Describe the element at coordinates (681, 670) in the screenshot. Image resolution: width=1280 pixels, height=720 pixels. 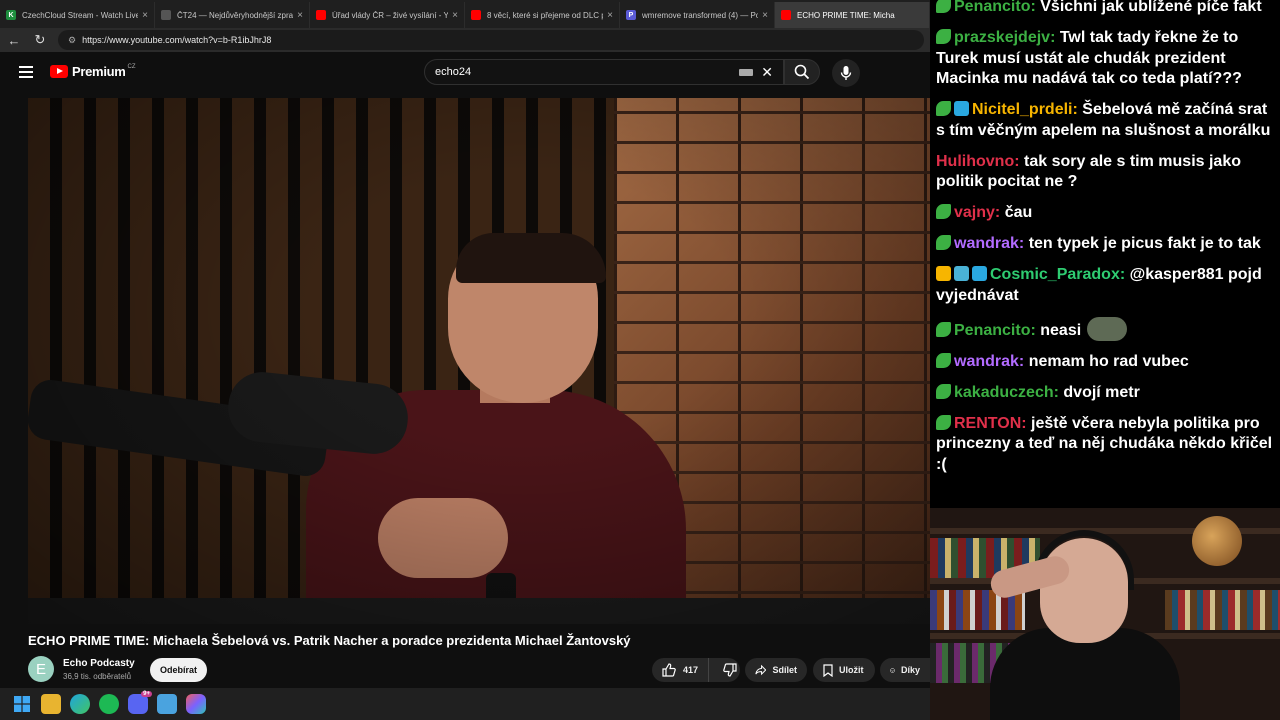
I see `like-button: 417` at that location.